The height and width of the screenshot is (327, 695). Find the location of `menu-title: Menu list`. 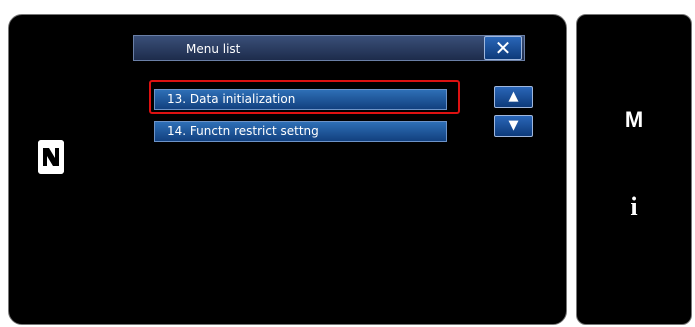

menu-title: Menu list is located at coordinates (213, 49).